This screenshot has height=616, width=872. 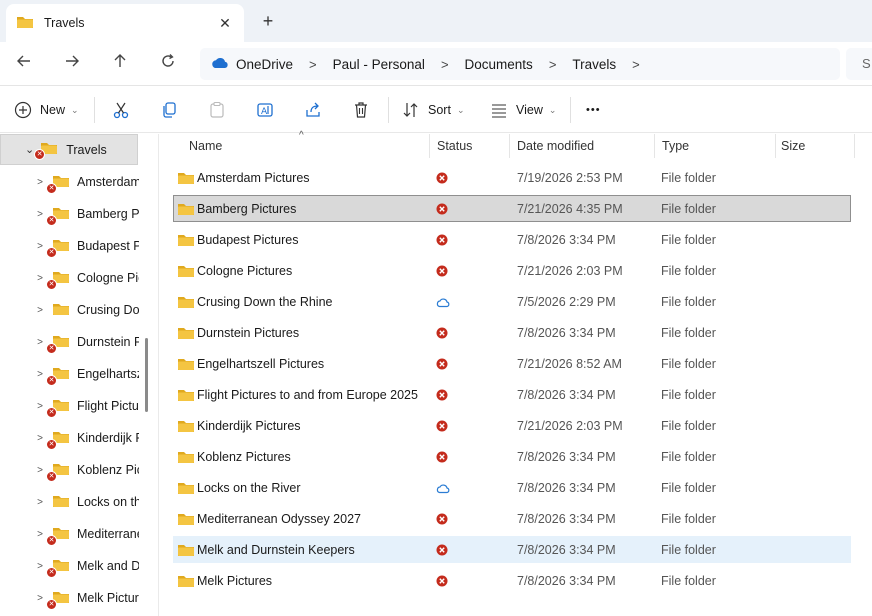 I want to click on column-date-modified: Date modified, so click(x=555, y=146).